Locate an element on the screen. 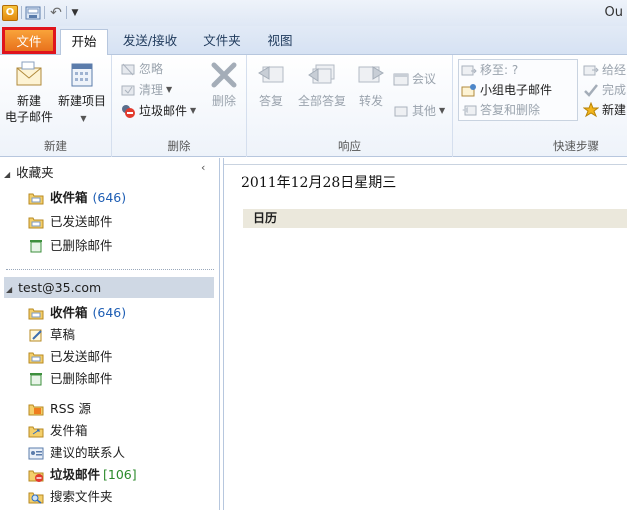  quickstep-team-email: 小组电子邮件 is located at coordinates (506, 90).